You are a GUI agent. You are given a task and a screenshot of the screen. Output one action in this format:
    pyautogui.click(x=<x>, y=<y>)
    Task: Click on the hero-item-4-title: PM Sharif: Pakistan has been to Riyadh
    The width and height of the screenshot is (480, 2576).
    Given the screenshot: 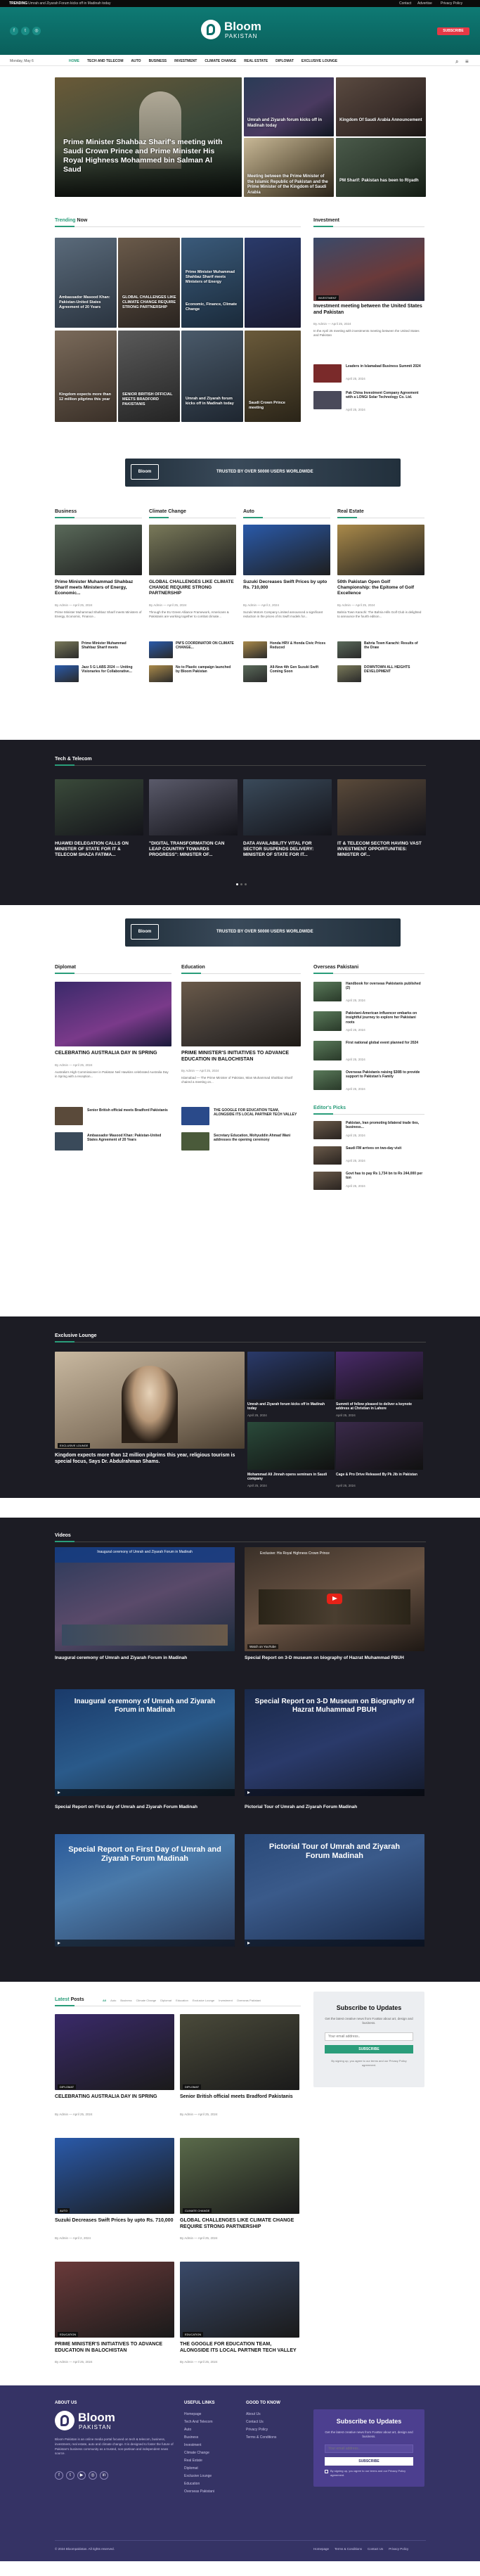 What is the action you would take?
    pyautogui.click(x=381, y=181)
    